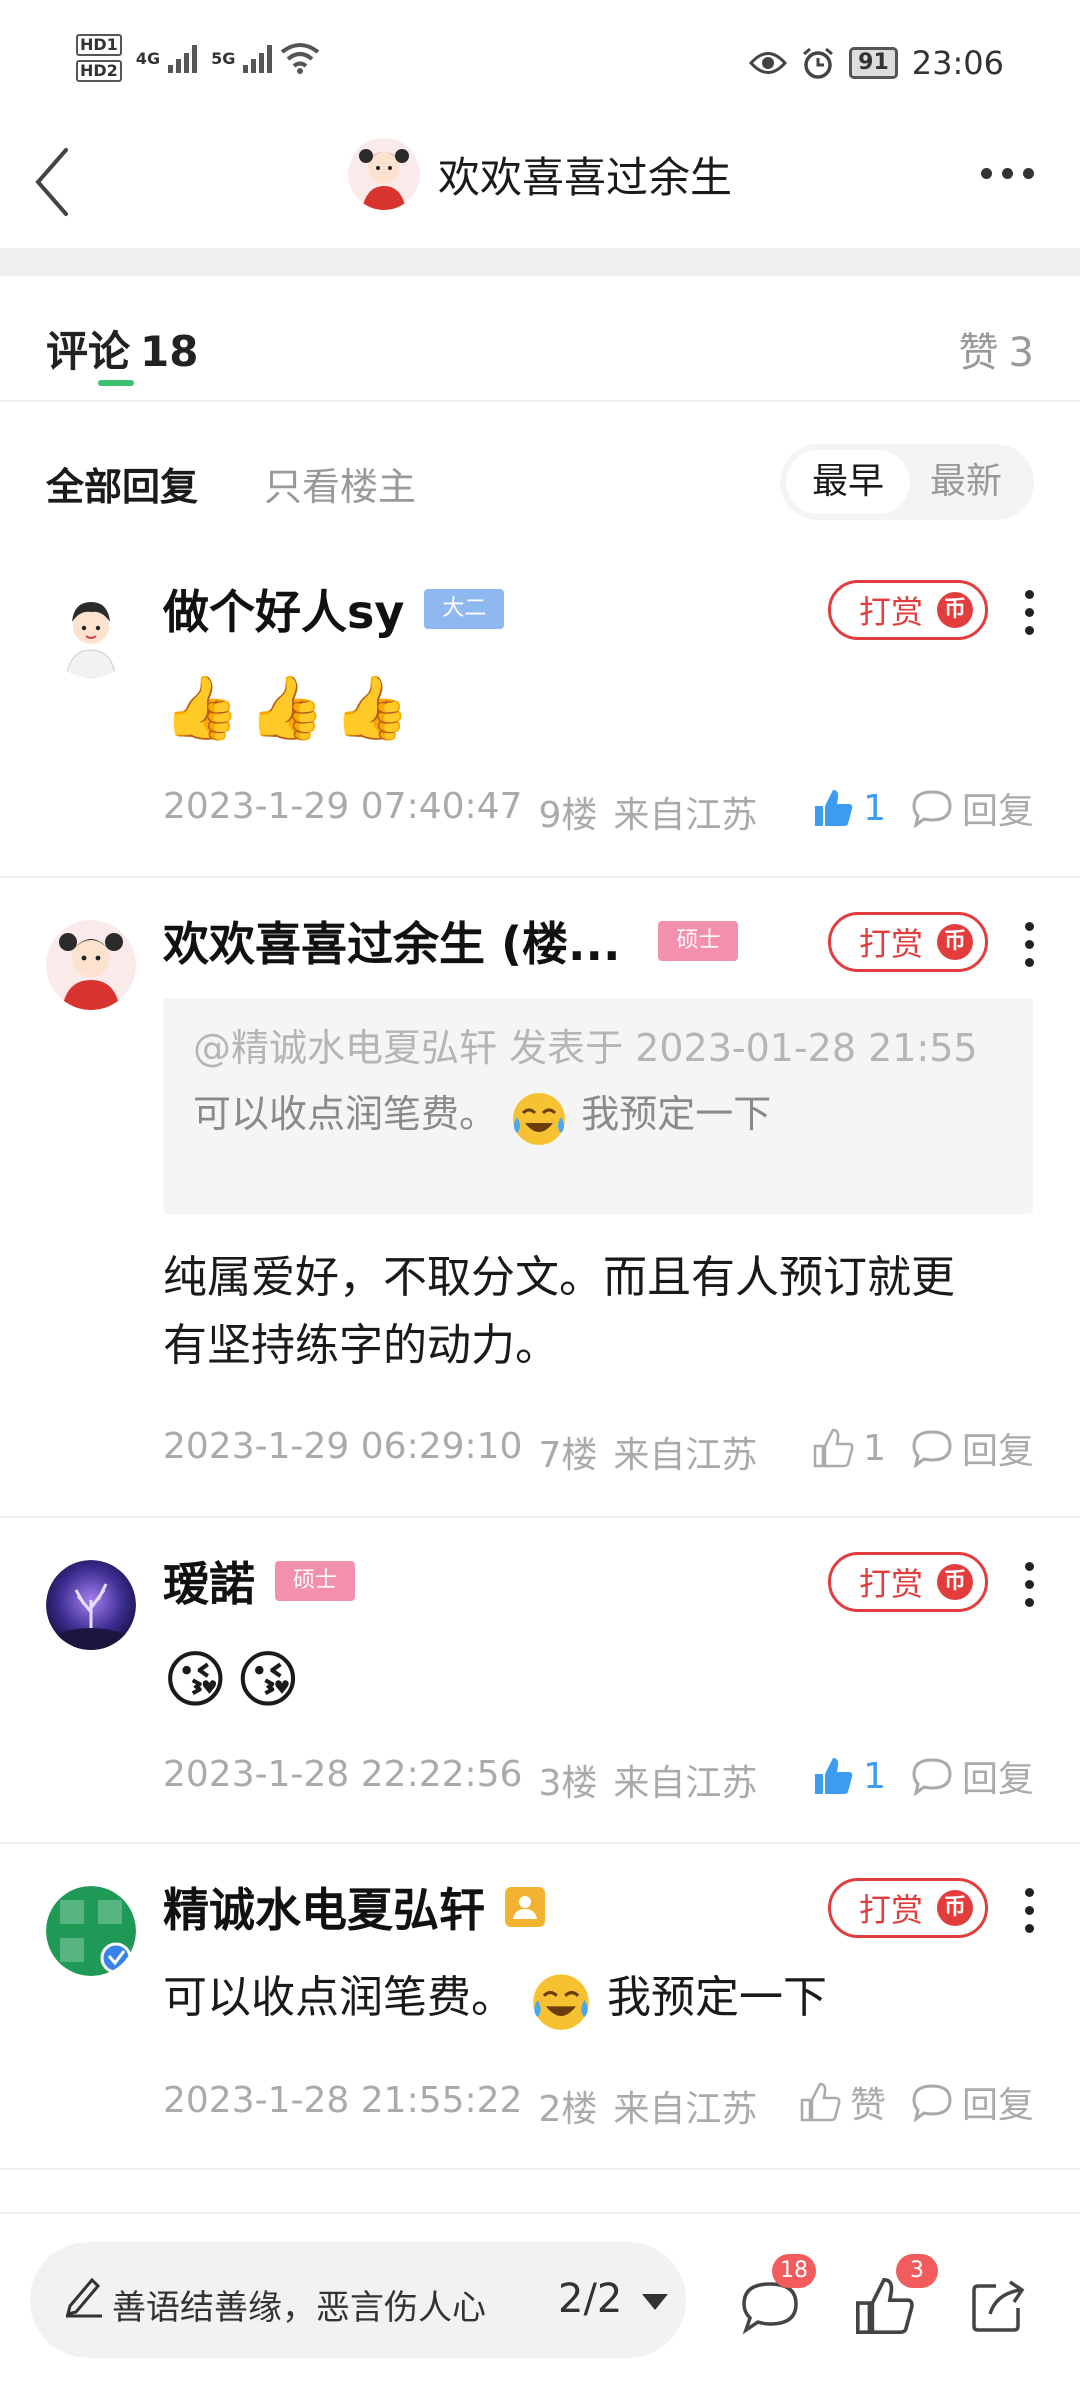  Describe the element at coordinates (116, 383) in the screenshot. I see `active-tab-indicator` at that location.